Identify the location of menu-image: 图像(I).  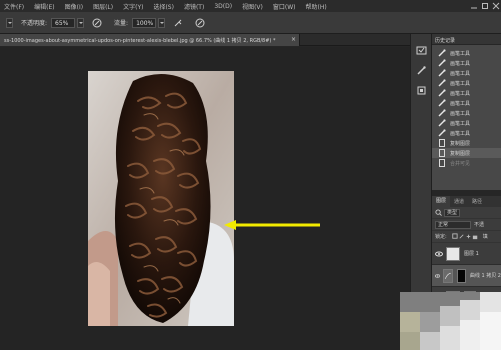
(74, 6).